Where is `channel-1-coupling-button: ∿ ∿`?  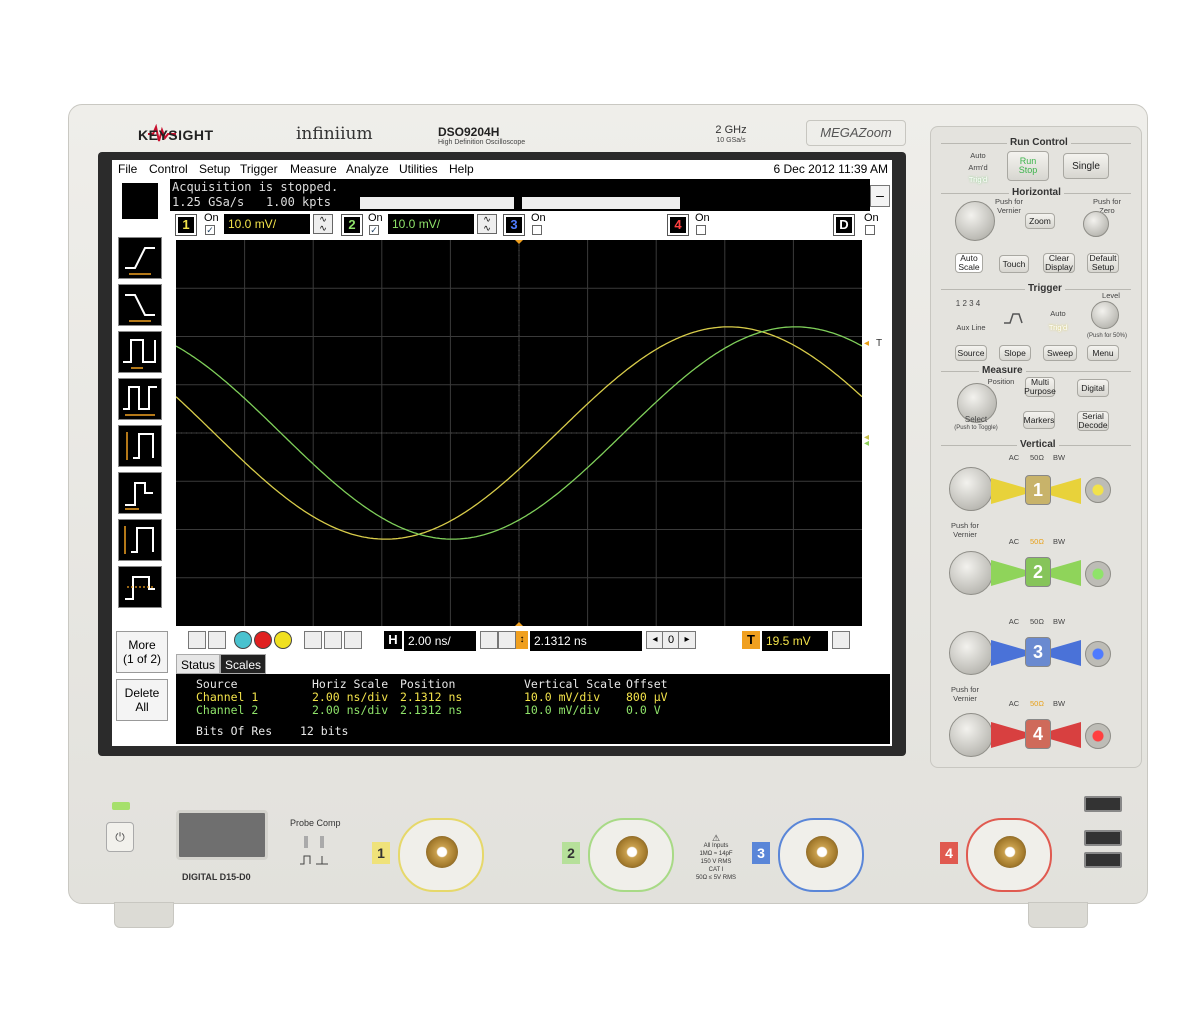 channel-1-coupling-button: ∿ ∿ is located at coordinates (323, 224).